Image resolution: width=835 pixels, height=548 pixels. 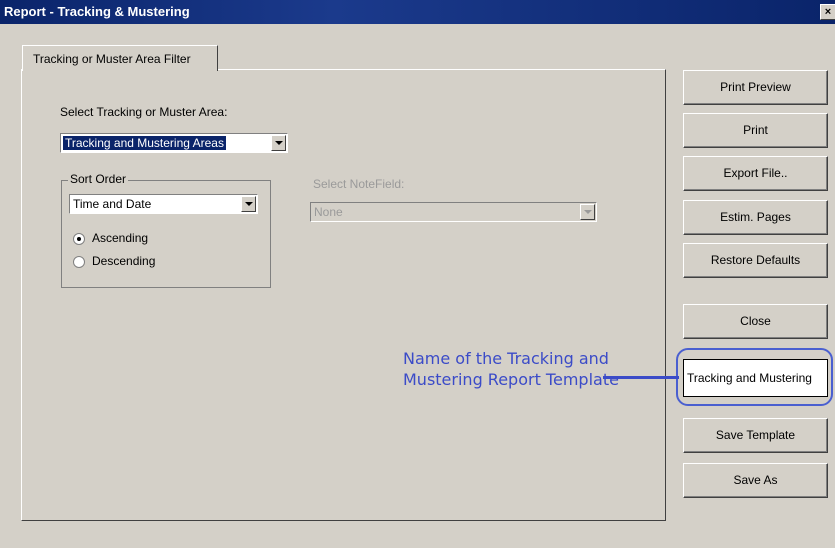 I want to click on annotation-connector, so click(x=641, y=377).